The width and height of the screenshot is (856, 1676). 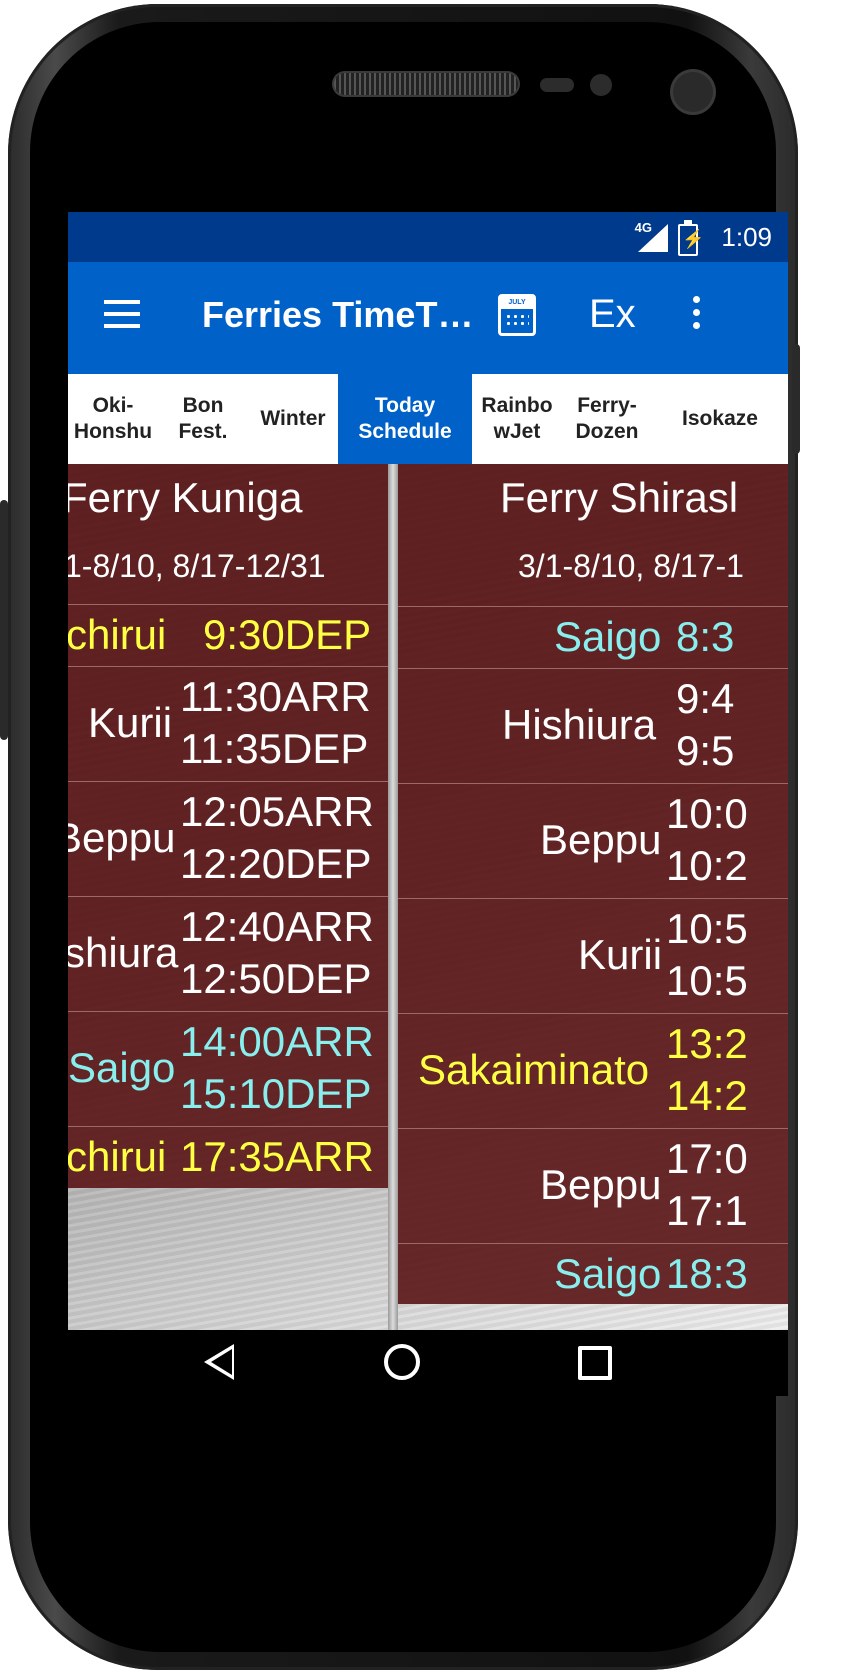 What do you see at coordinates (123, 952) in the screenshot?
I see `port-name: shiura` at bounding box center [123, 952].